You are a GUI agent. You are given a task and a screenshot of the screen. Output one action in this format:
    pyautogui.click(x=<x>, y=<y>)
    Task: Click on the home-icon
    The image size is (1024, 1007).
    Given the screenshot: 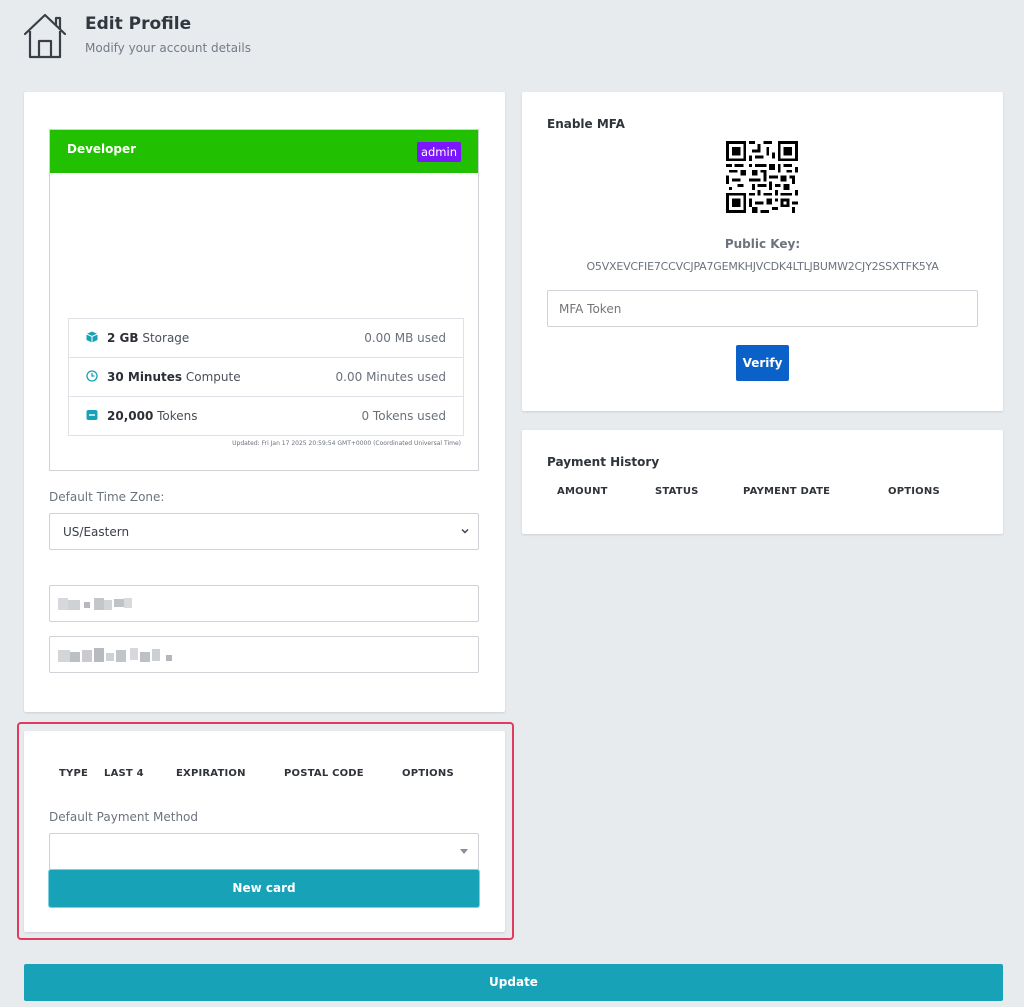 What is the action you would take?
    pyautogui.click(x=45, y=36)
    